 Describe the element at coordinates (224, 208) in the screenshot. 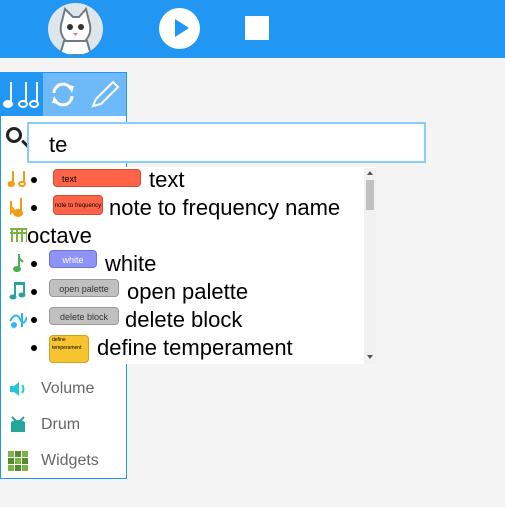

I see `result-label: note to frequency name` at that location.